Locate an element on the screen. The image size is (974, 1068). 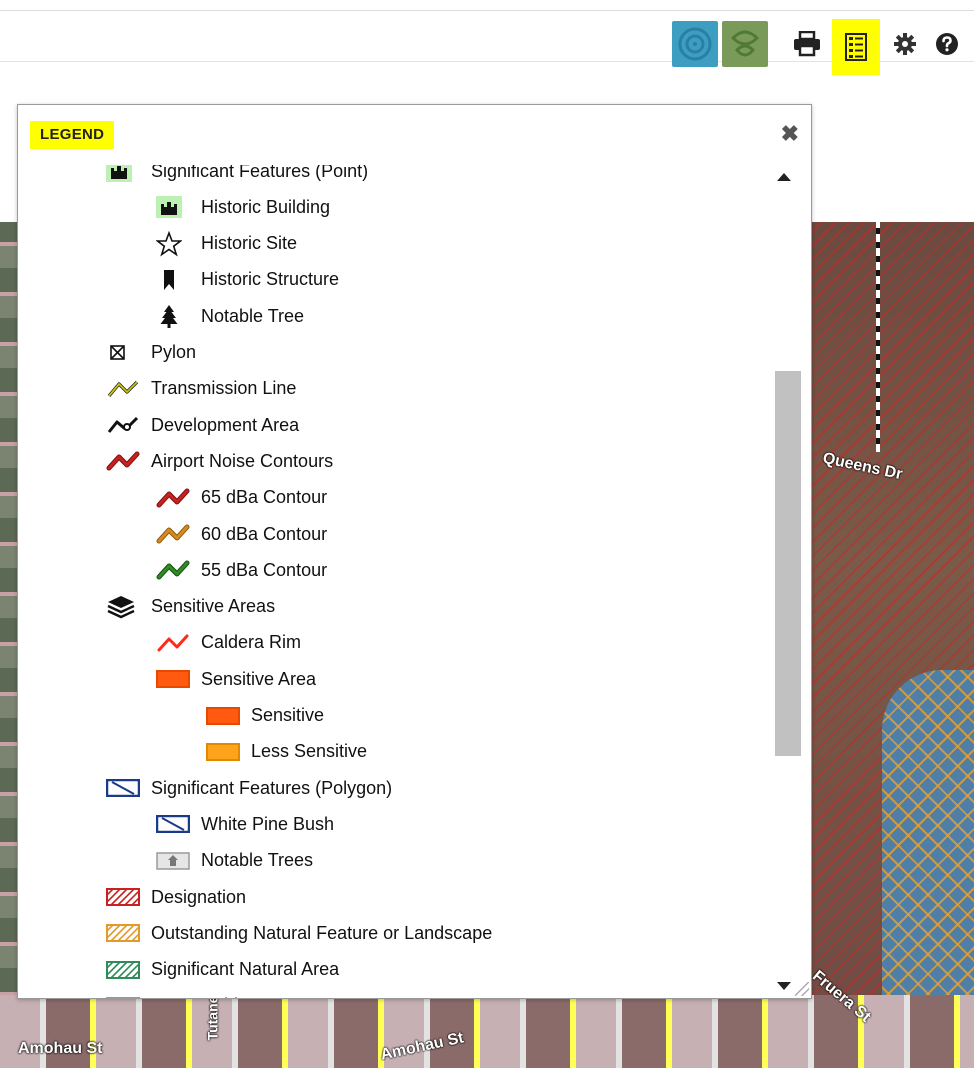
legend-item-label: Historic Site is located at coordinates (249, 243).